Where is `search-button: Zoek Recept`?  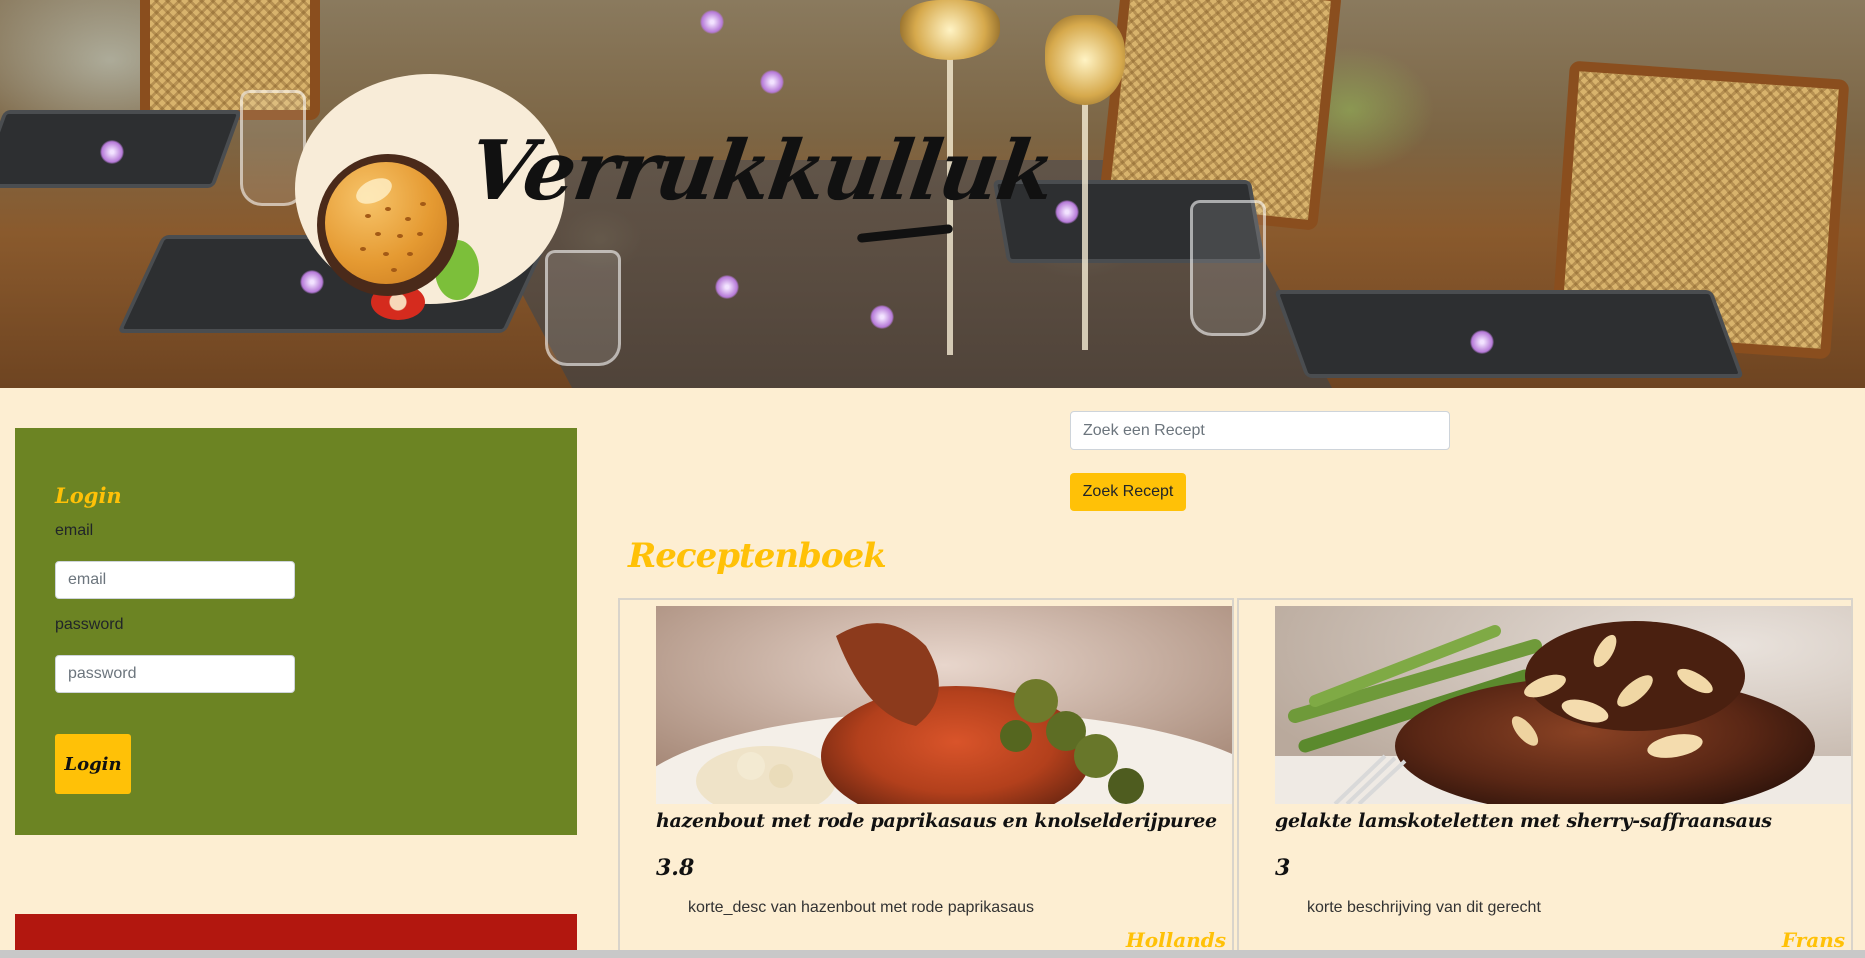
search-button: Zoek Recept is located at coordinates (1128, 492).